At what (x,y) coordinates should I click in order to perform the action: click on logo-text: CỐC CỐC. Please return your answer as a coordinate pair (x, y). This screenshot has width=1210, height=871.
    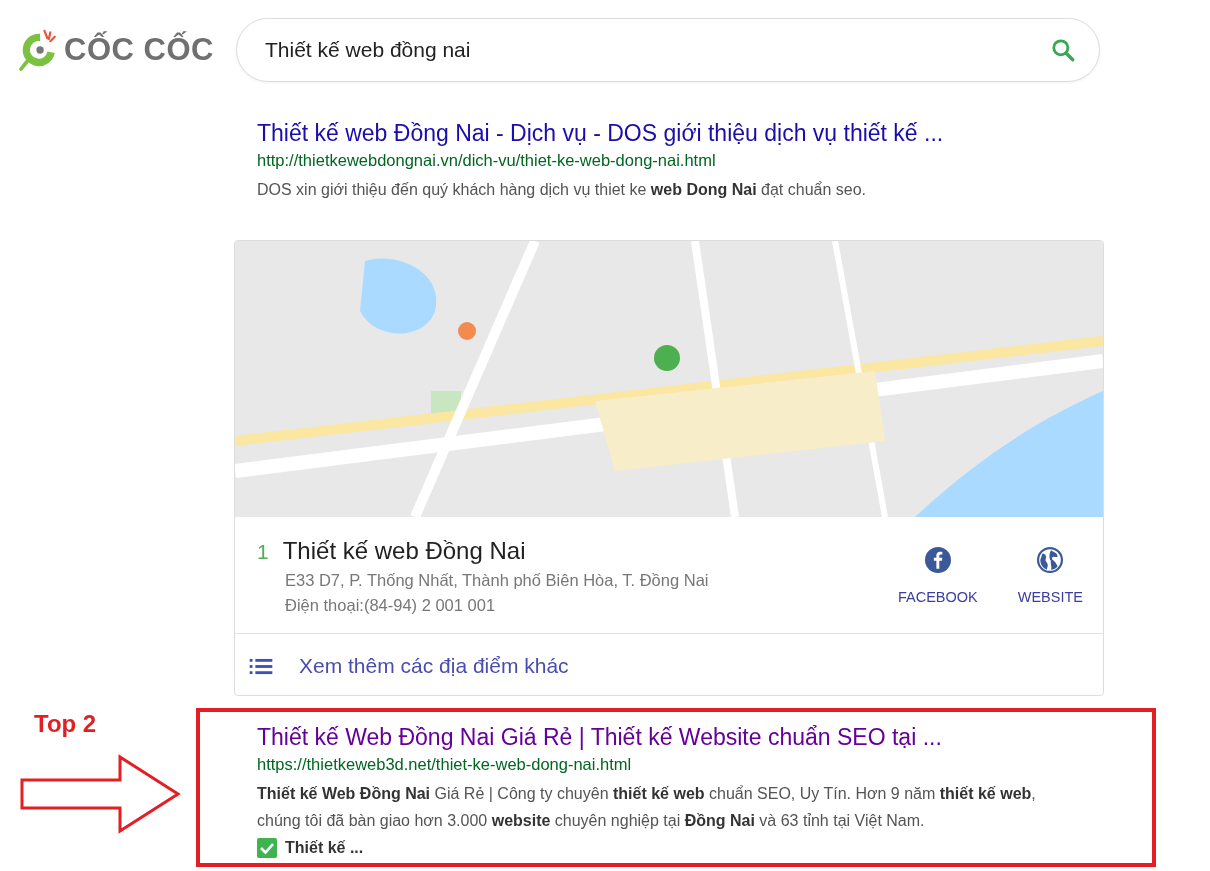
    Looking at the image, I should click on (139, 50).